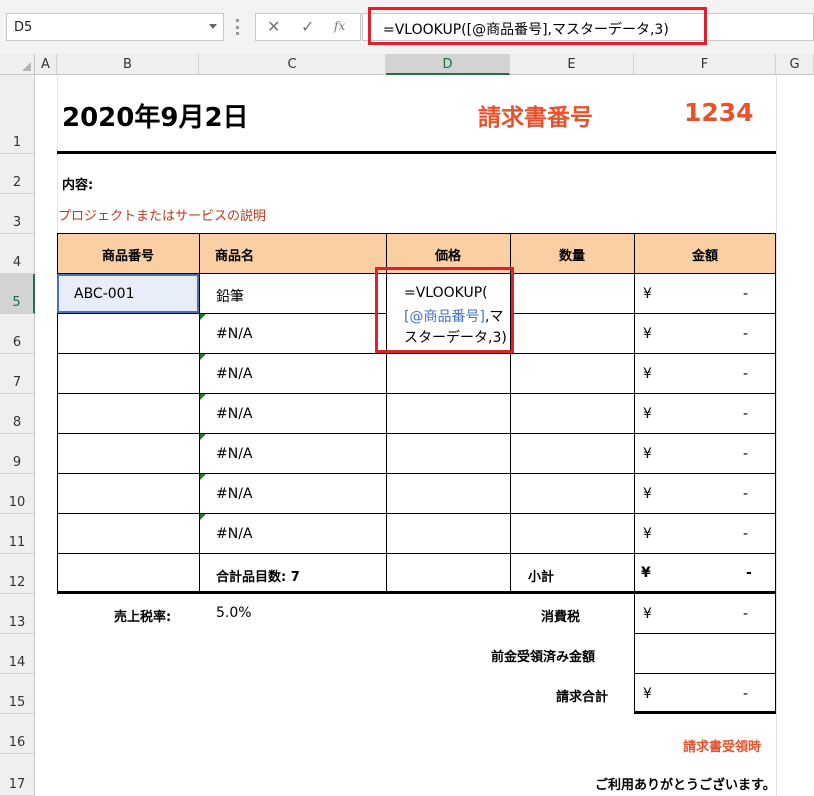 The height and width of the screenshot is (796, 814). What do you see at coordinates (448, 64) in the screenshot?
I see `column-header-d: D` at bounding box center [448, 64].